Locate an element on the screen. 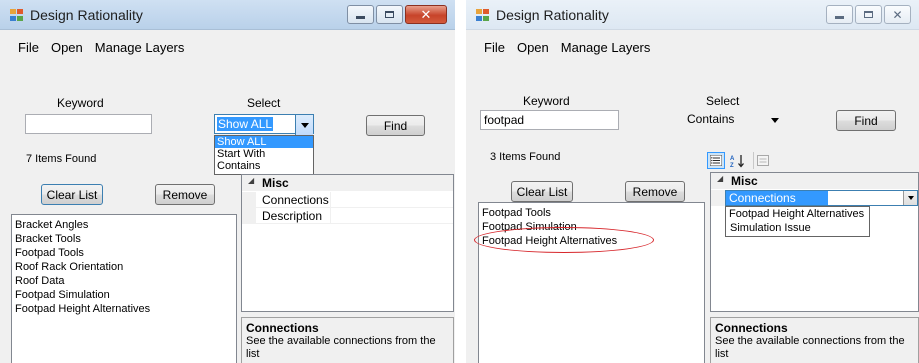 This screenshot has height=363, width=919. dropdown-option-contains: Contains is located at coordinates (264, 166).